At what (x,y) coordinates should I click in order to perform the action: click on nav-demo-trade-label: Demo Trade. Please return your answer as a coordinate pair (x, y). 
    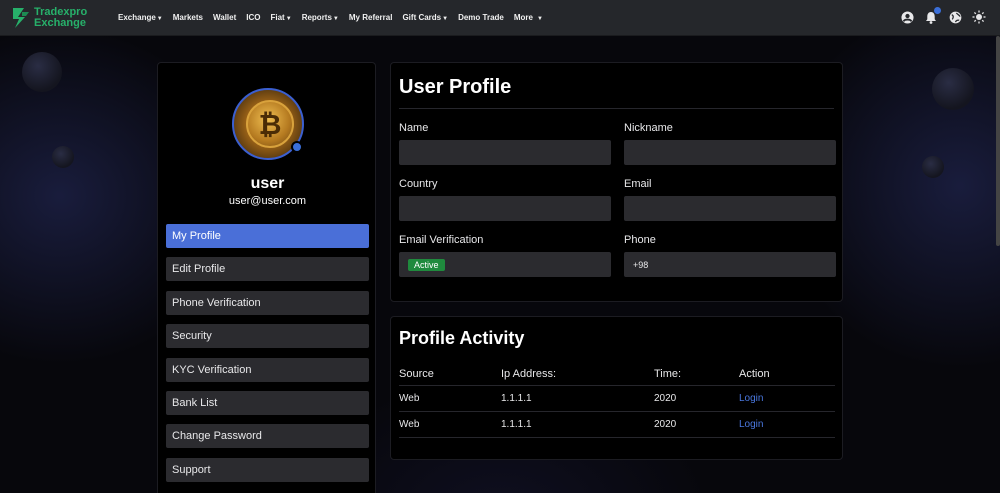
    Looking at the image, I should click on (481, 17).